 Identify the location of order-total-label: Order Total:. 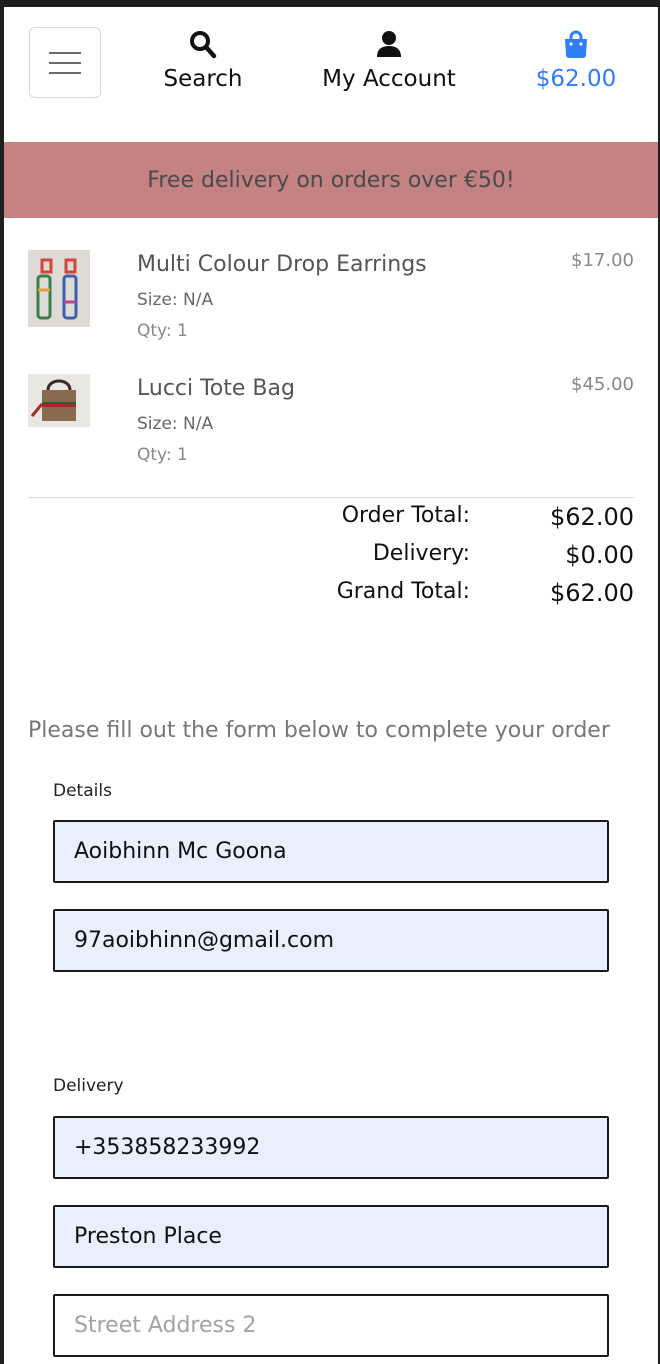
(405, 515).